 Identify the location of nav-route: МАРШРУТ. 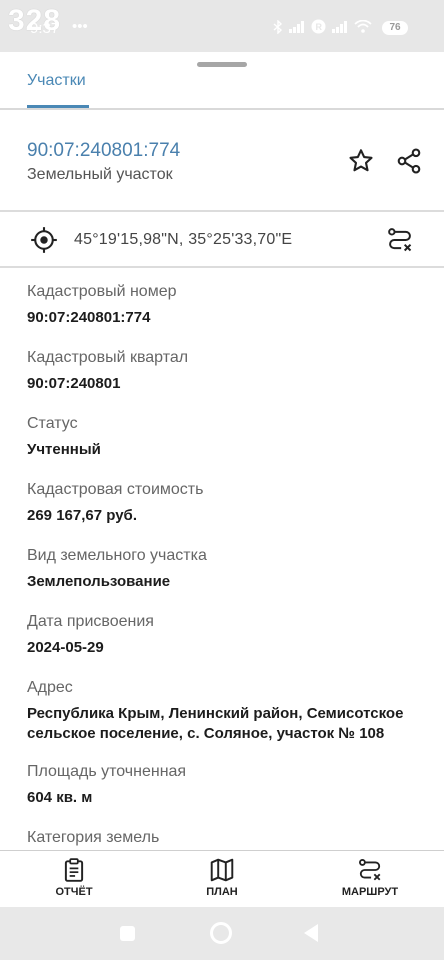
(370, 877).